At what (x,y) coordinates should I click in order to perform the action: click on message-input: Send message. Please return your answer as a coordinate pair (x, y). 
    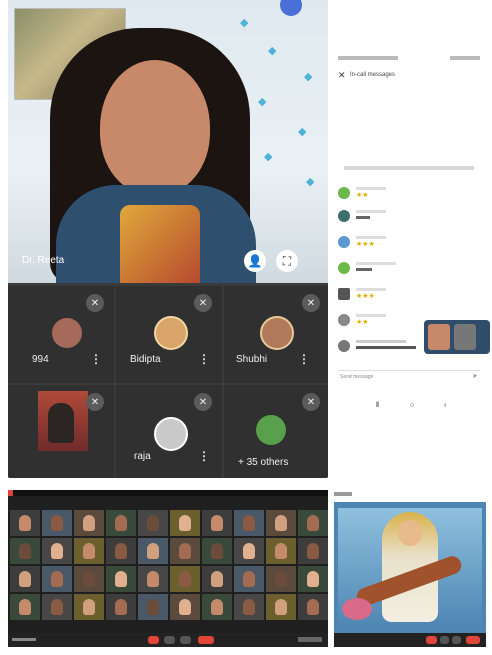
    Looking at the image, I should click on (356, 377).